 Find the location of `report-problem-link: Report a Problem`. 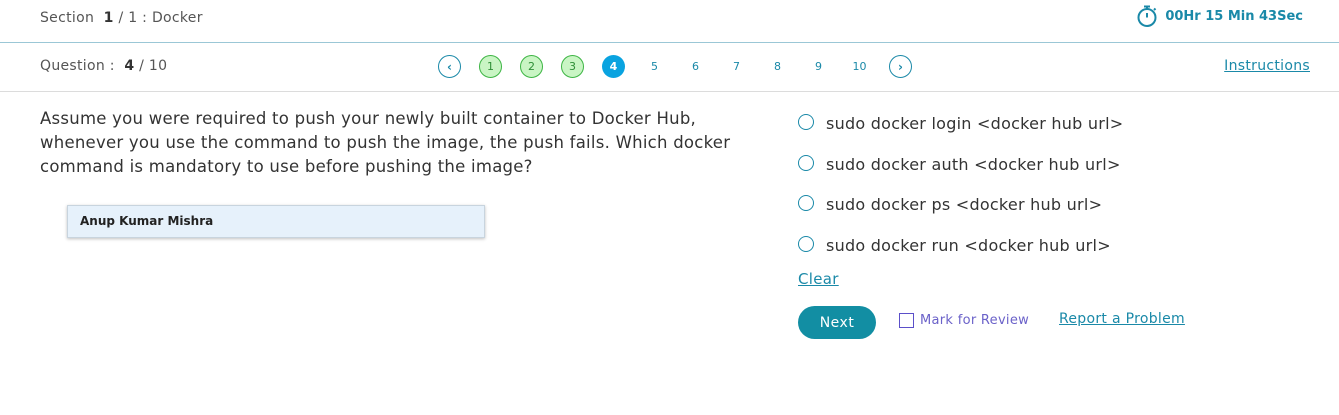

report-problem-link: Report a Problem is located at coordinates (1122, 319).